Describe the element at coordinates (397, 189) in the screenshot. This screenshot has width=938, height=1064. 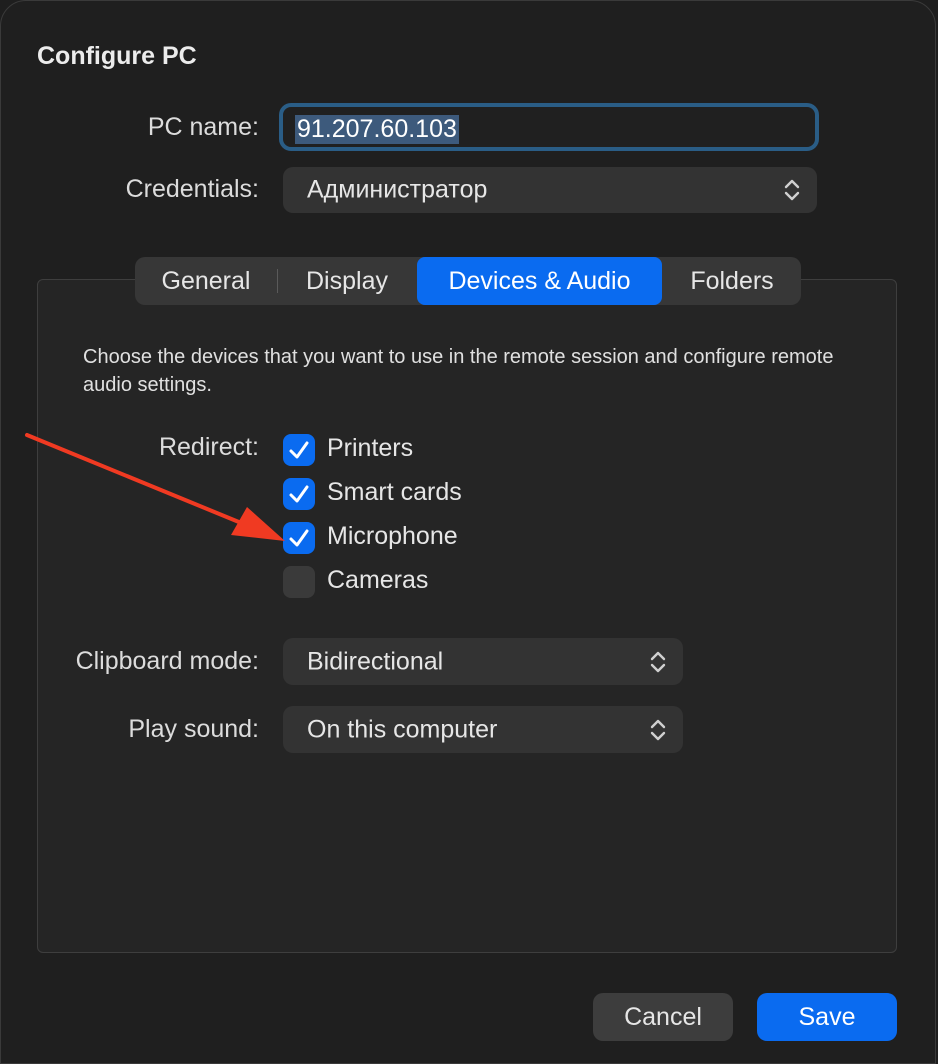
I see `credentials-value: Администратор` at that location.